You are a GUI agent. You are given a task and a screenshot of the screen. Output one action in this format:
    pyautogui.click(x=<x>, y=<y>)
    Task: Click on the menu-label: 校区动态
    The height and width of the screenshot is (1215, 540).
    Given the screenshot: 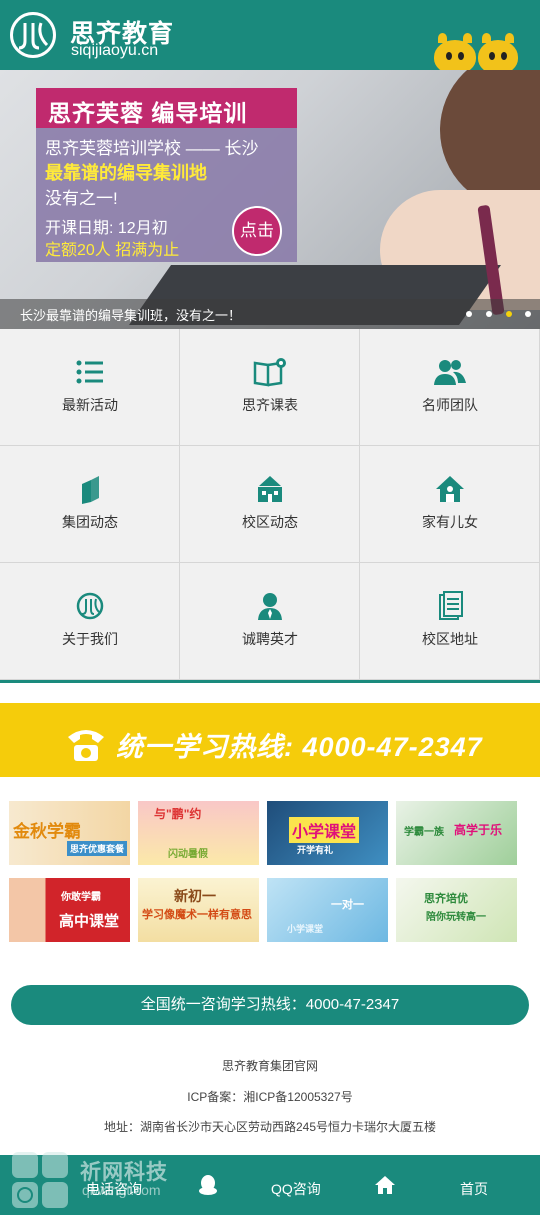 What is the action you would take?
    pyautogui.click(x=270, y=522)
    